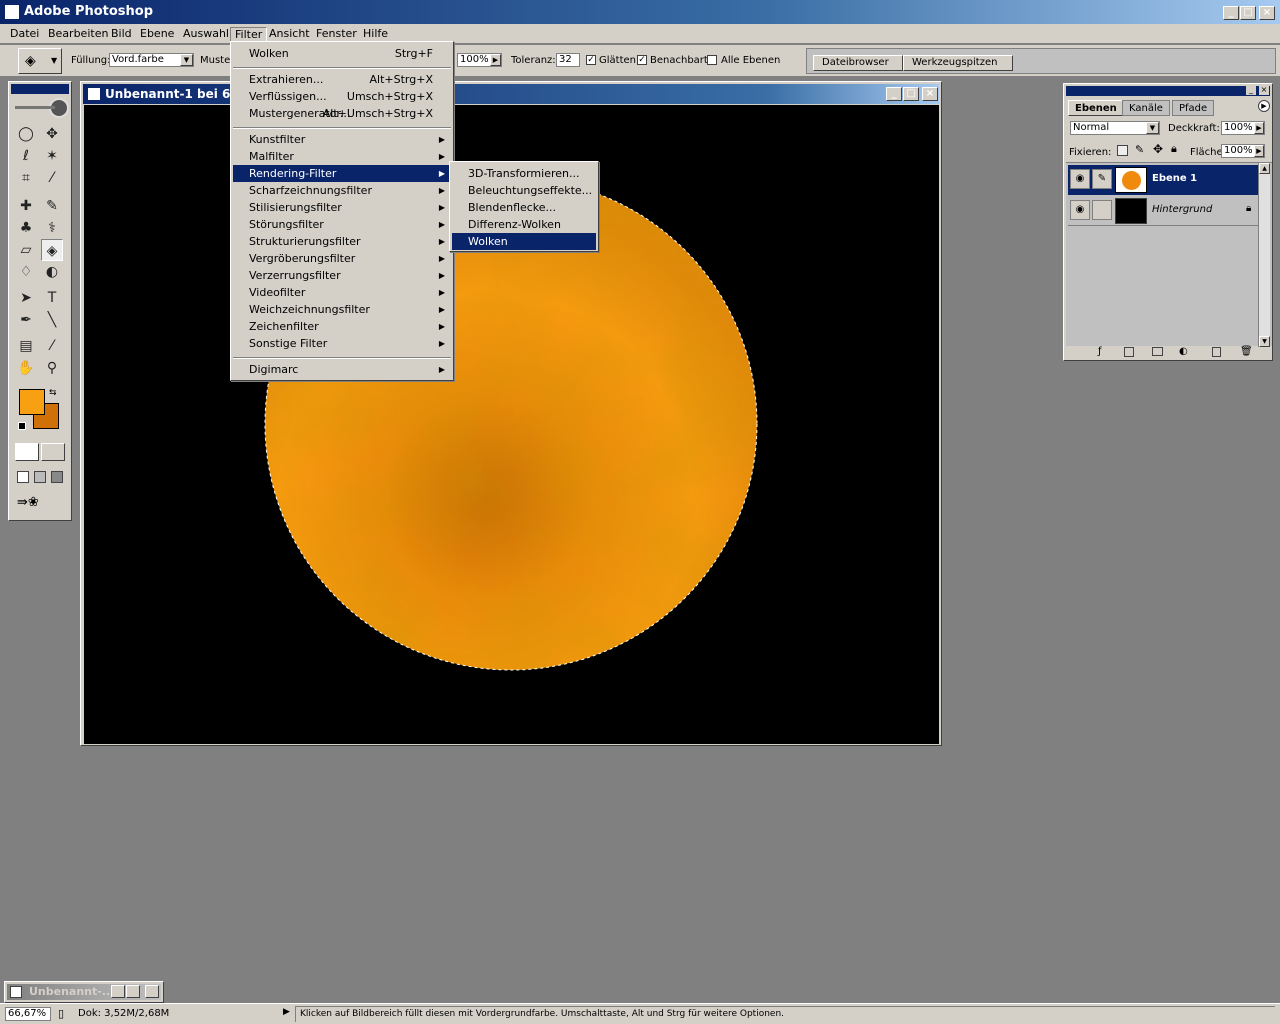 Image resolution: width=1280 pixels, height=1024 pixels. Describe the element at coordinates (1122, 150) in the screenshot. I see `lock-transparency-icon` at that location.